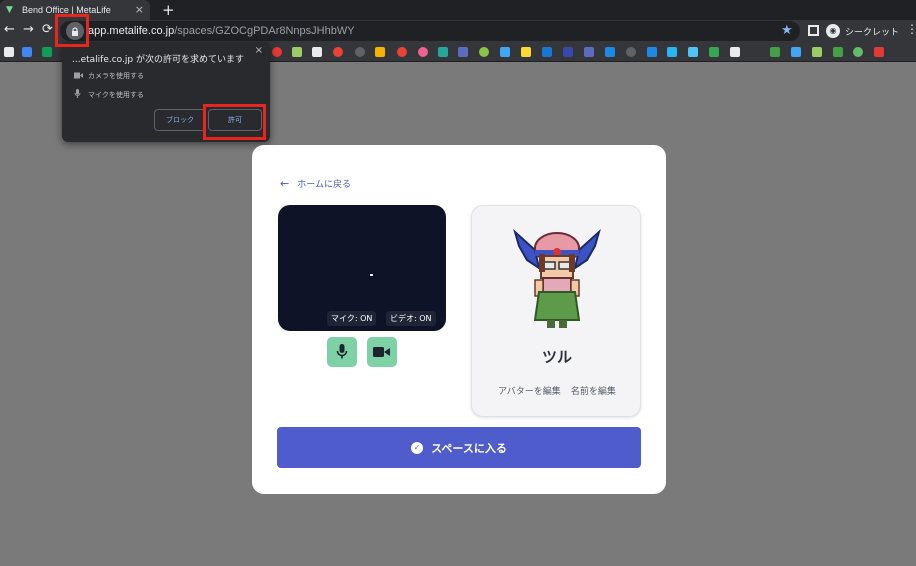 The image size is (916, 566). Describe the element at coordinates (362, 268) in the screenshot. I see `video-preview: マイク: ON ビデオ: ON` at that location.